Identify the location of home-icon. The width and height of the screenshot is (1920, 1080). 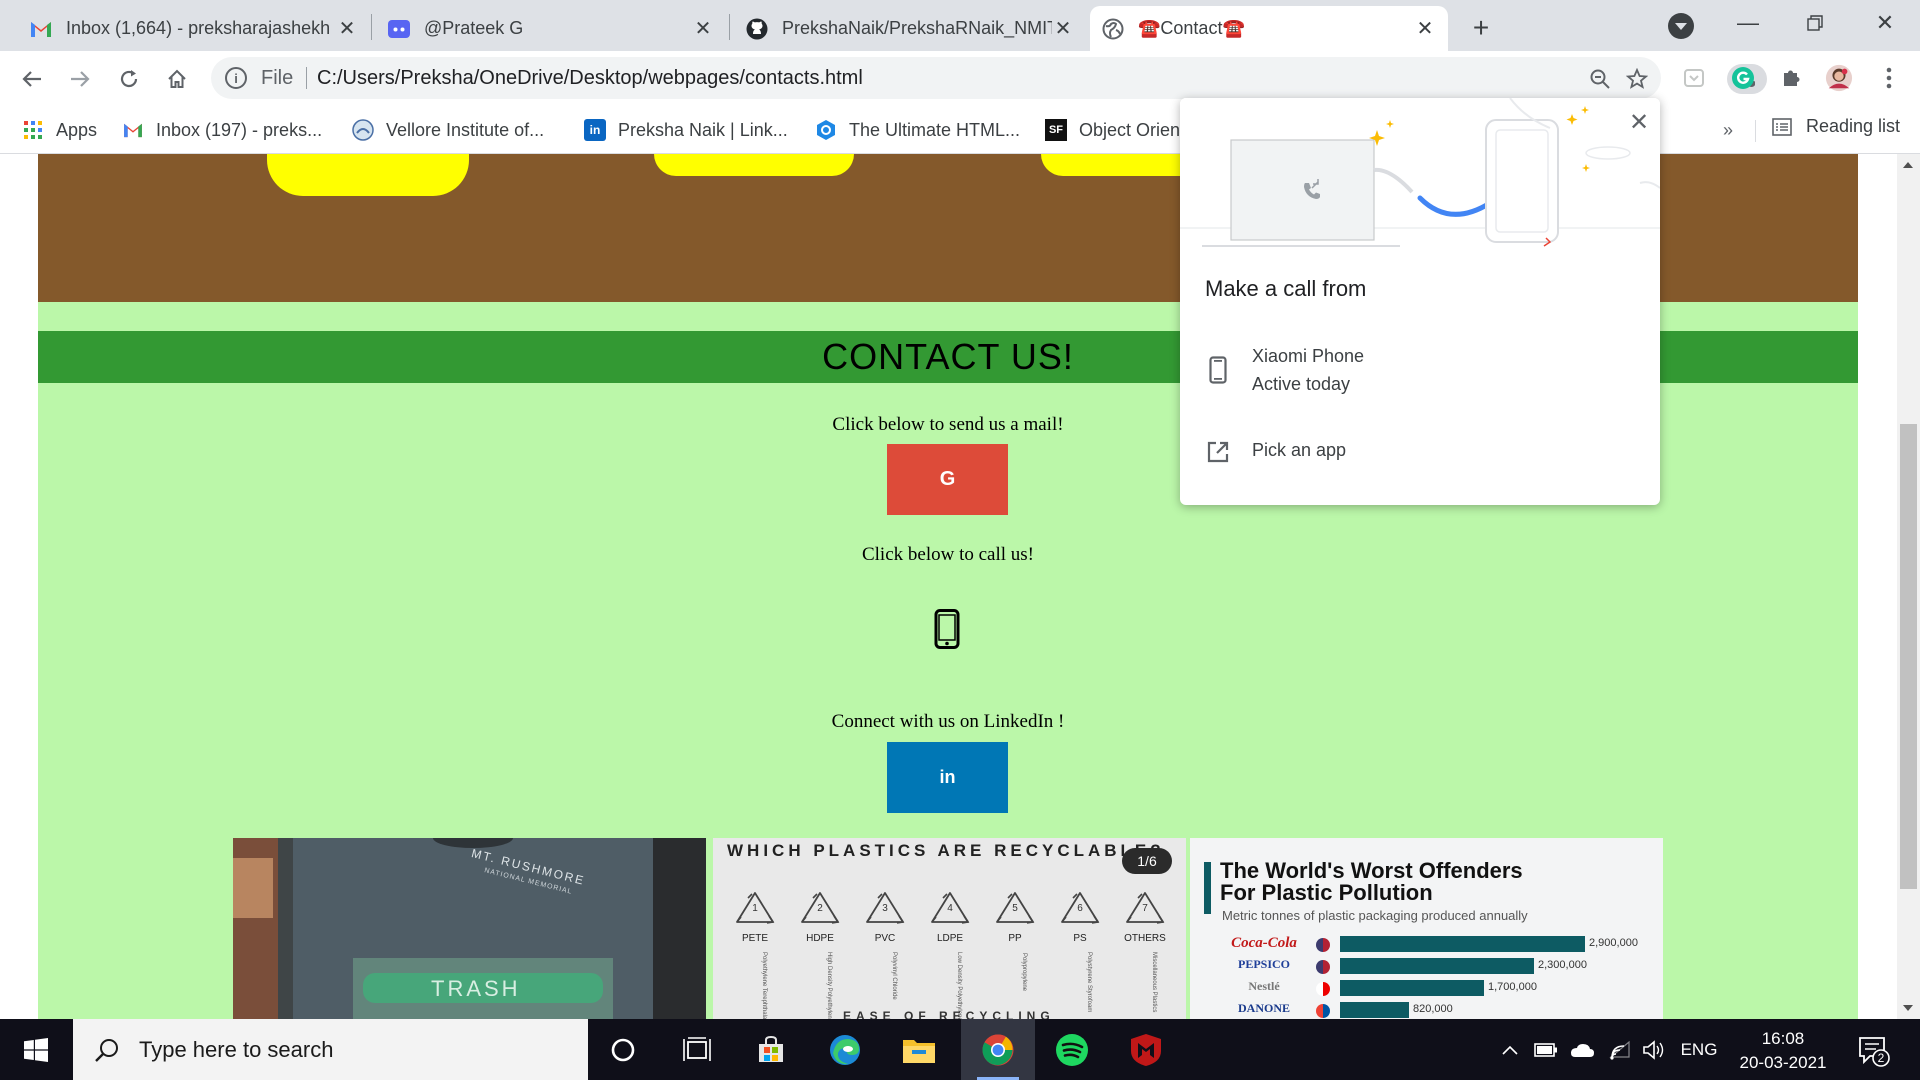
(177, 78).